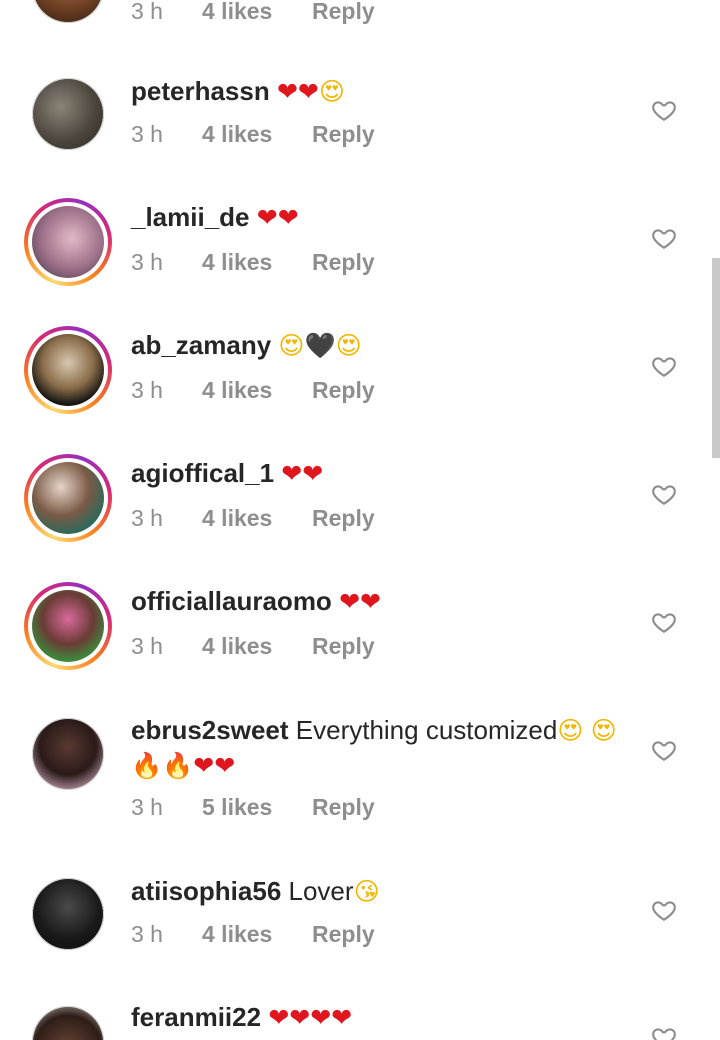 This screenshot has width=720, height=1040. What do you see at coordinates (196, 1017) in the screenshot?
I see `comment-username: feranmii22` at bounding box center [196, 1017].